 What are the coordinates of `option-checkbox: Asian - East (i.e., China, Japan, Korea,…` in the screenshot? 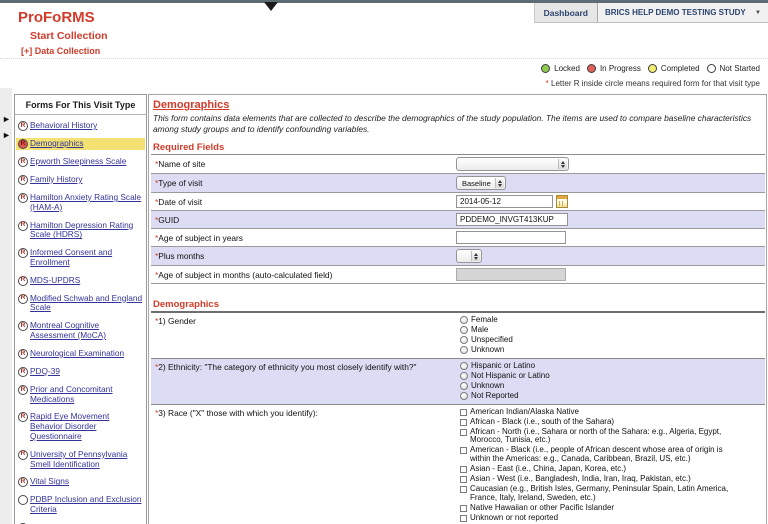 It's located at (598, 469).